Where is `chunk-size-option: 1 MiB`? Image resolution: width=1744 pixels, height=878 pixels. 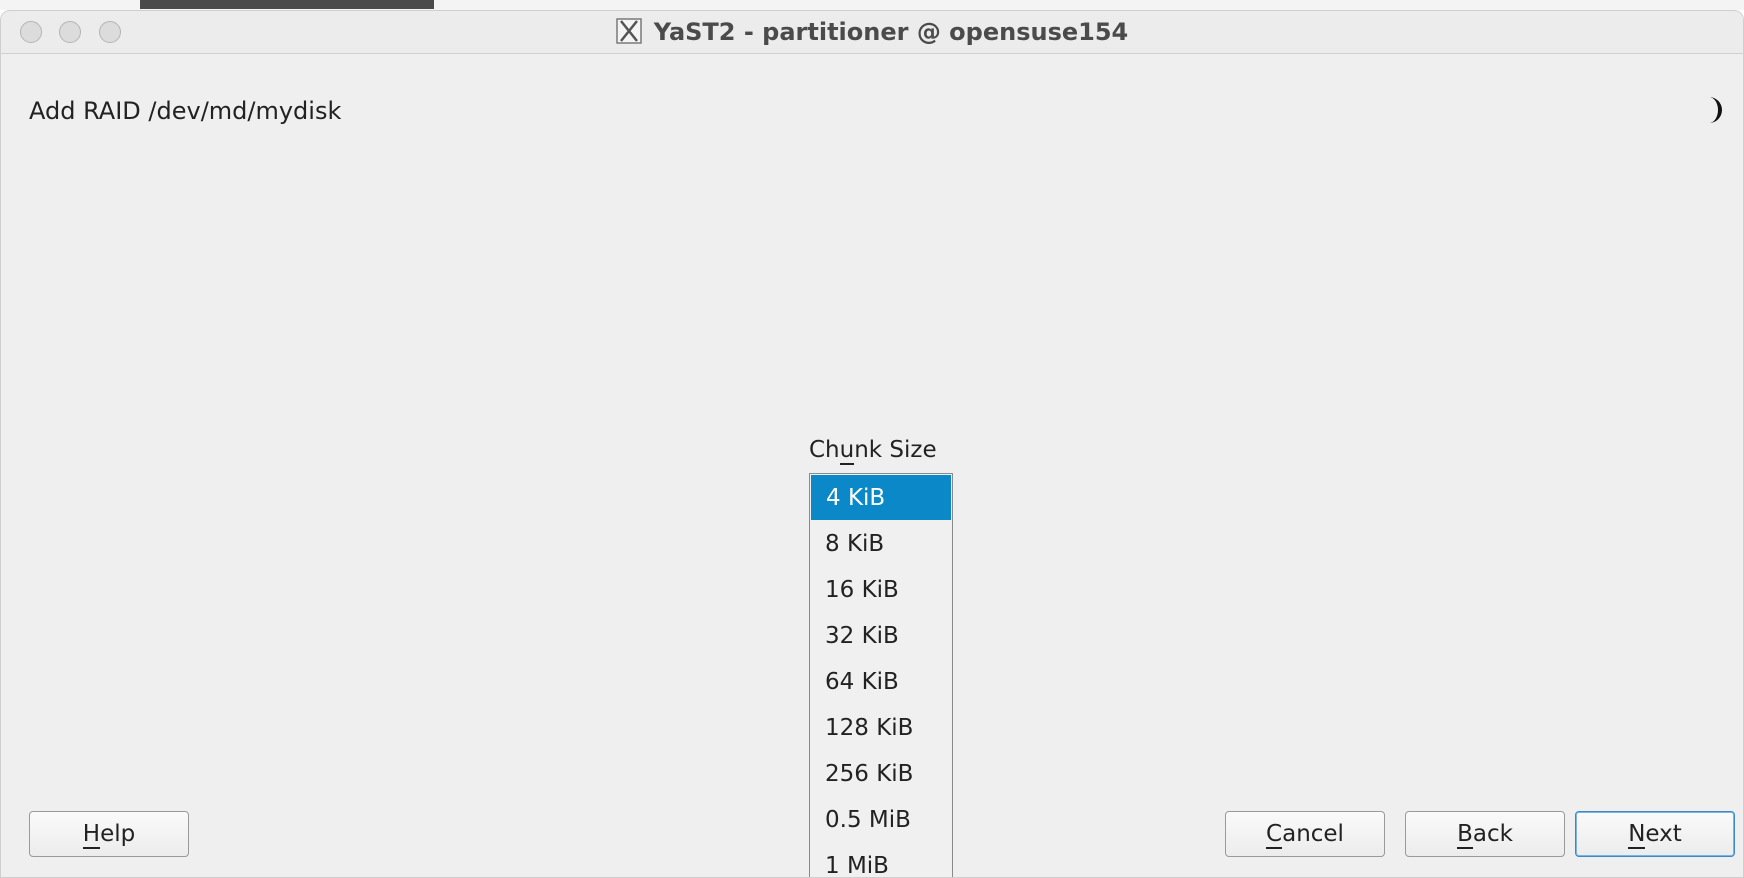 chunk-size-option: 1 MiB is located at coordinates (881, 860).